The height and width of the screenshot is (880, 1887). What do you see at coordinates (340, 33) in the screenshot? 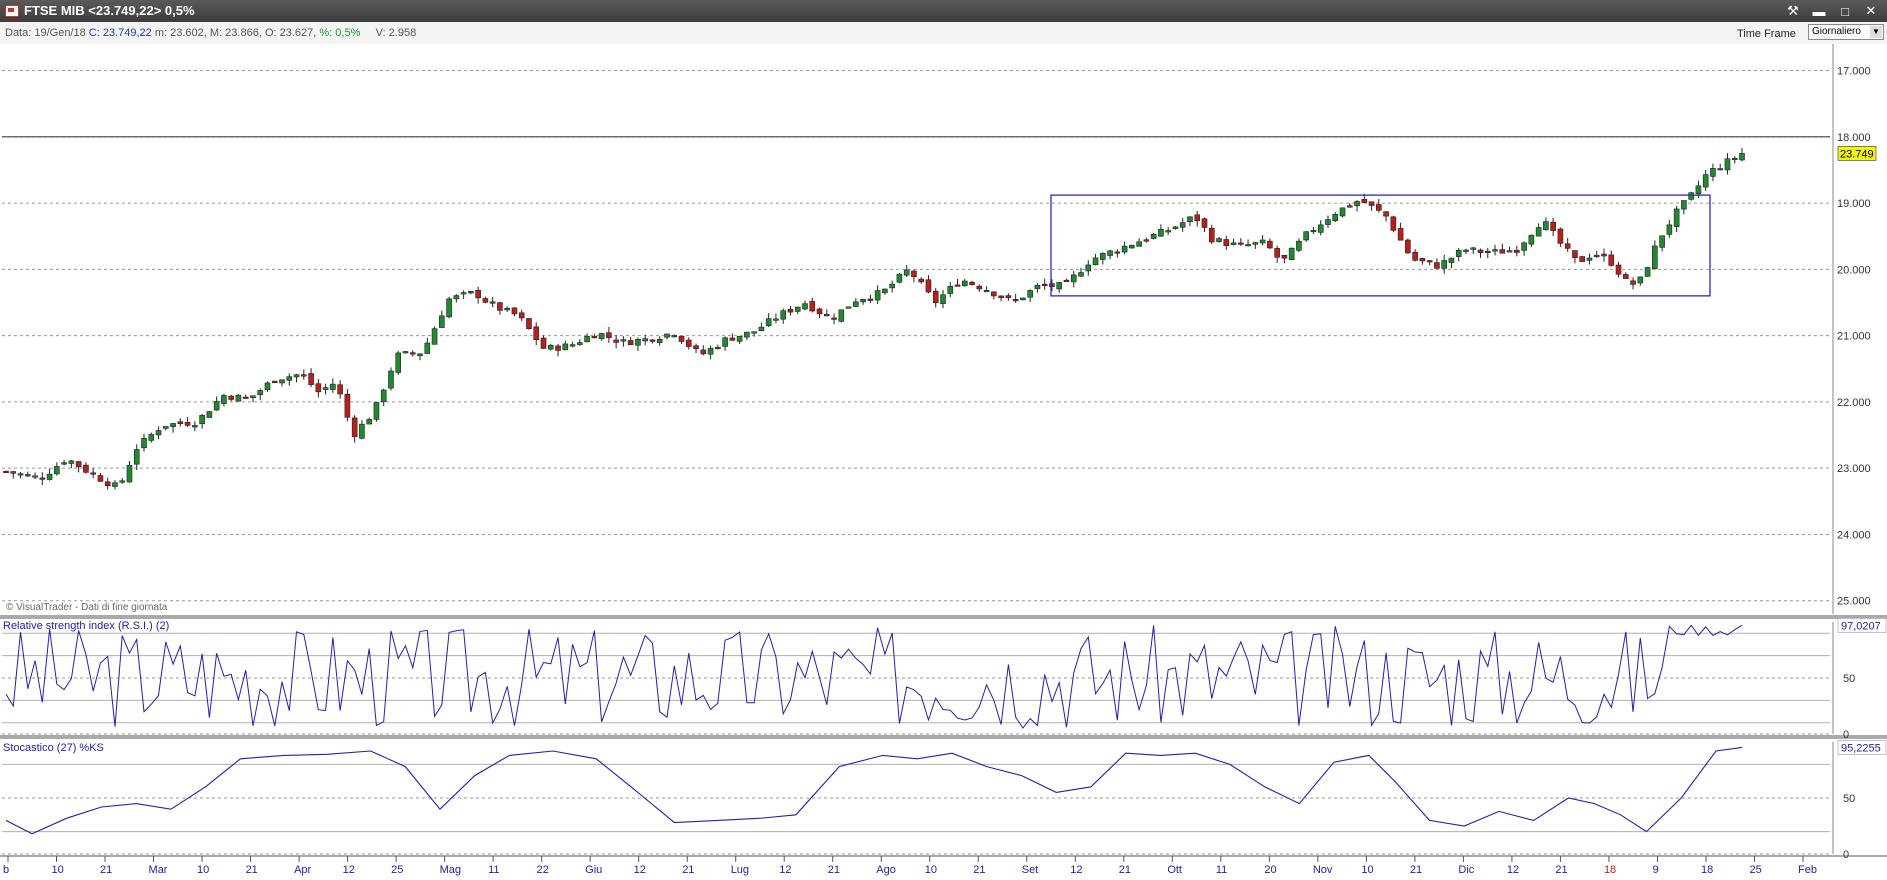
I see `quote-pct: %: 0,5%` at bounding box center [340, 33].